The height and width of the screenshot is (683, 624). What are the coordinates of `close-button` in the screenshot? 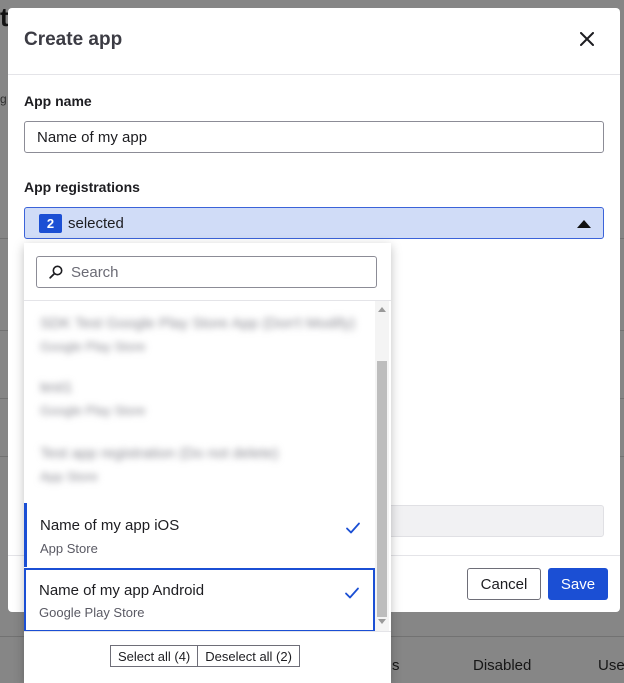 It's located at (587, 39).